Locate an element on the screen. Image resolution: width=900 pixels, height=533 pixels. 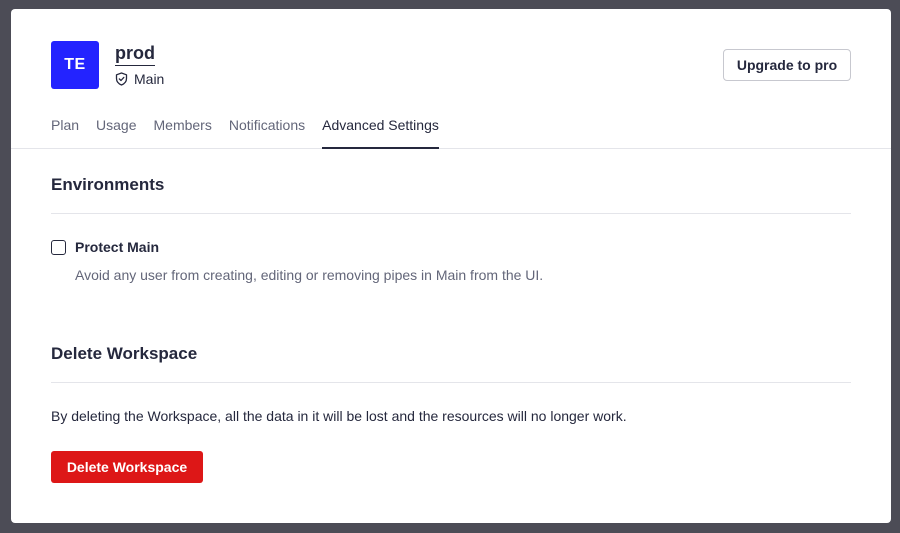
delete-workspace-button: Delete Workspace is located at coordinates (127, 467).